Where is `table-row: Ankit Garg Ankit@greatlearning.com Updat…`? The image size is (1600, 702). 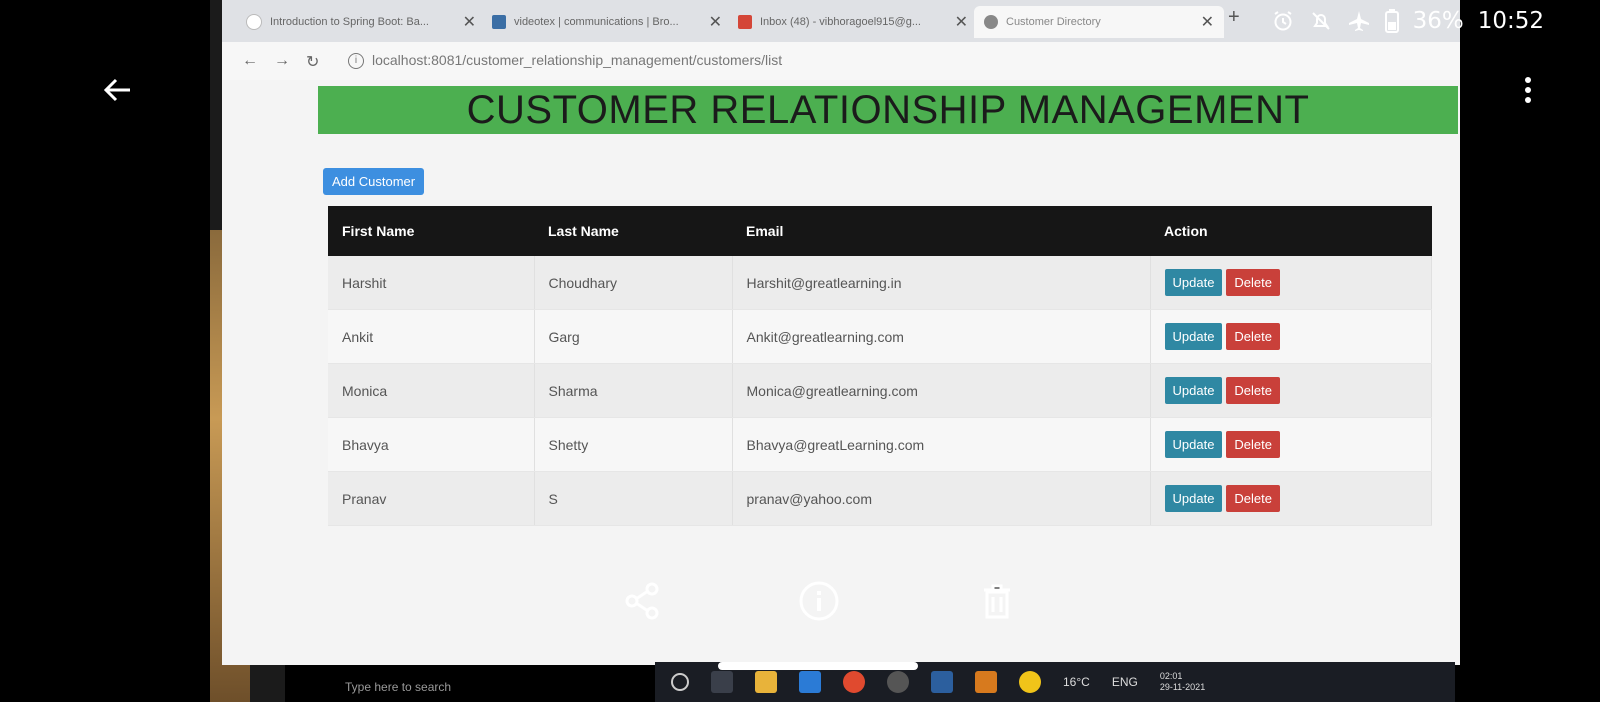
table-row: Ankit Garg Ankit@greatlearning.com Updat… is located at coordinates (880, 336).